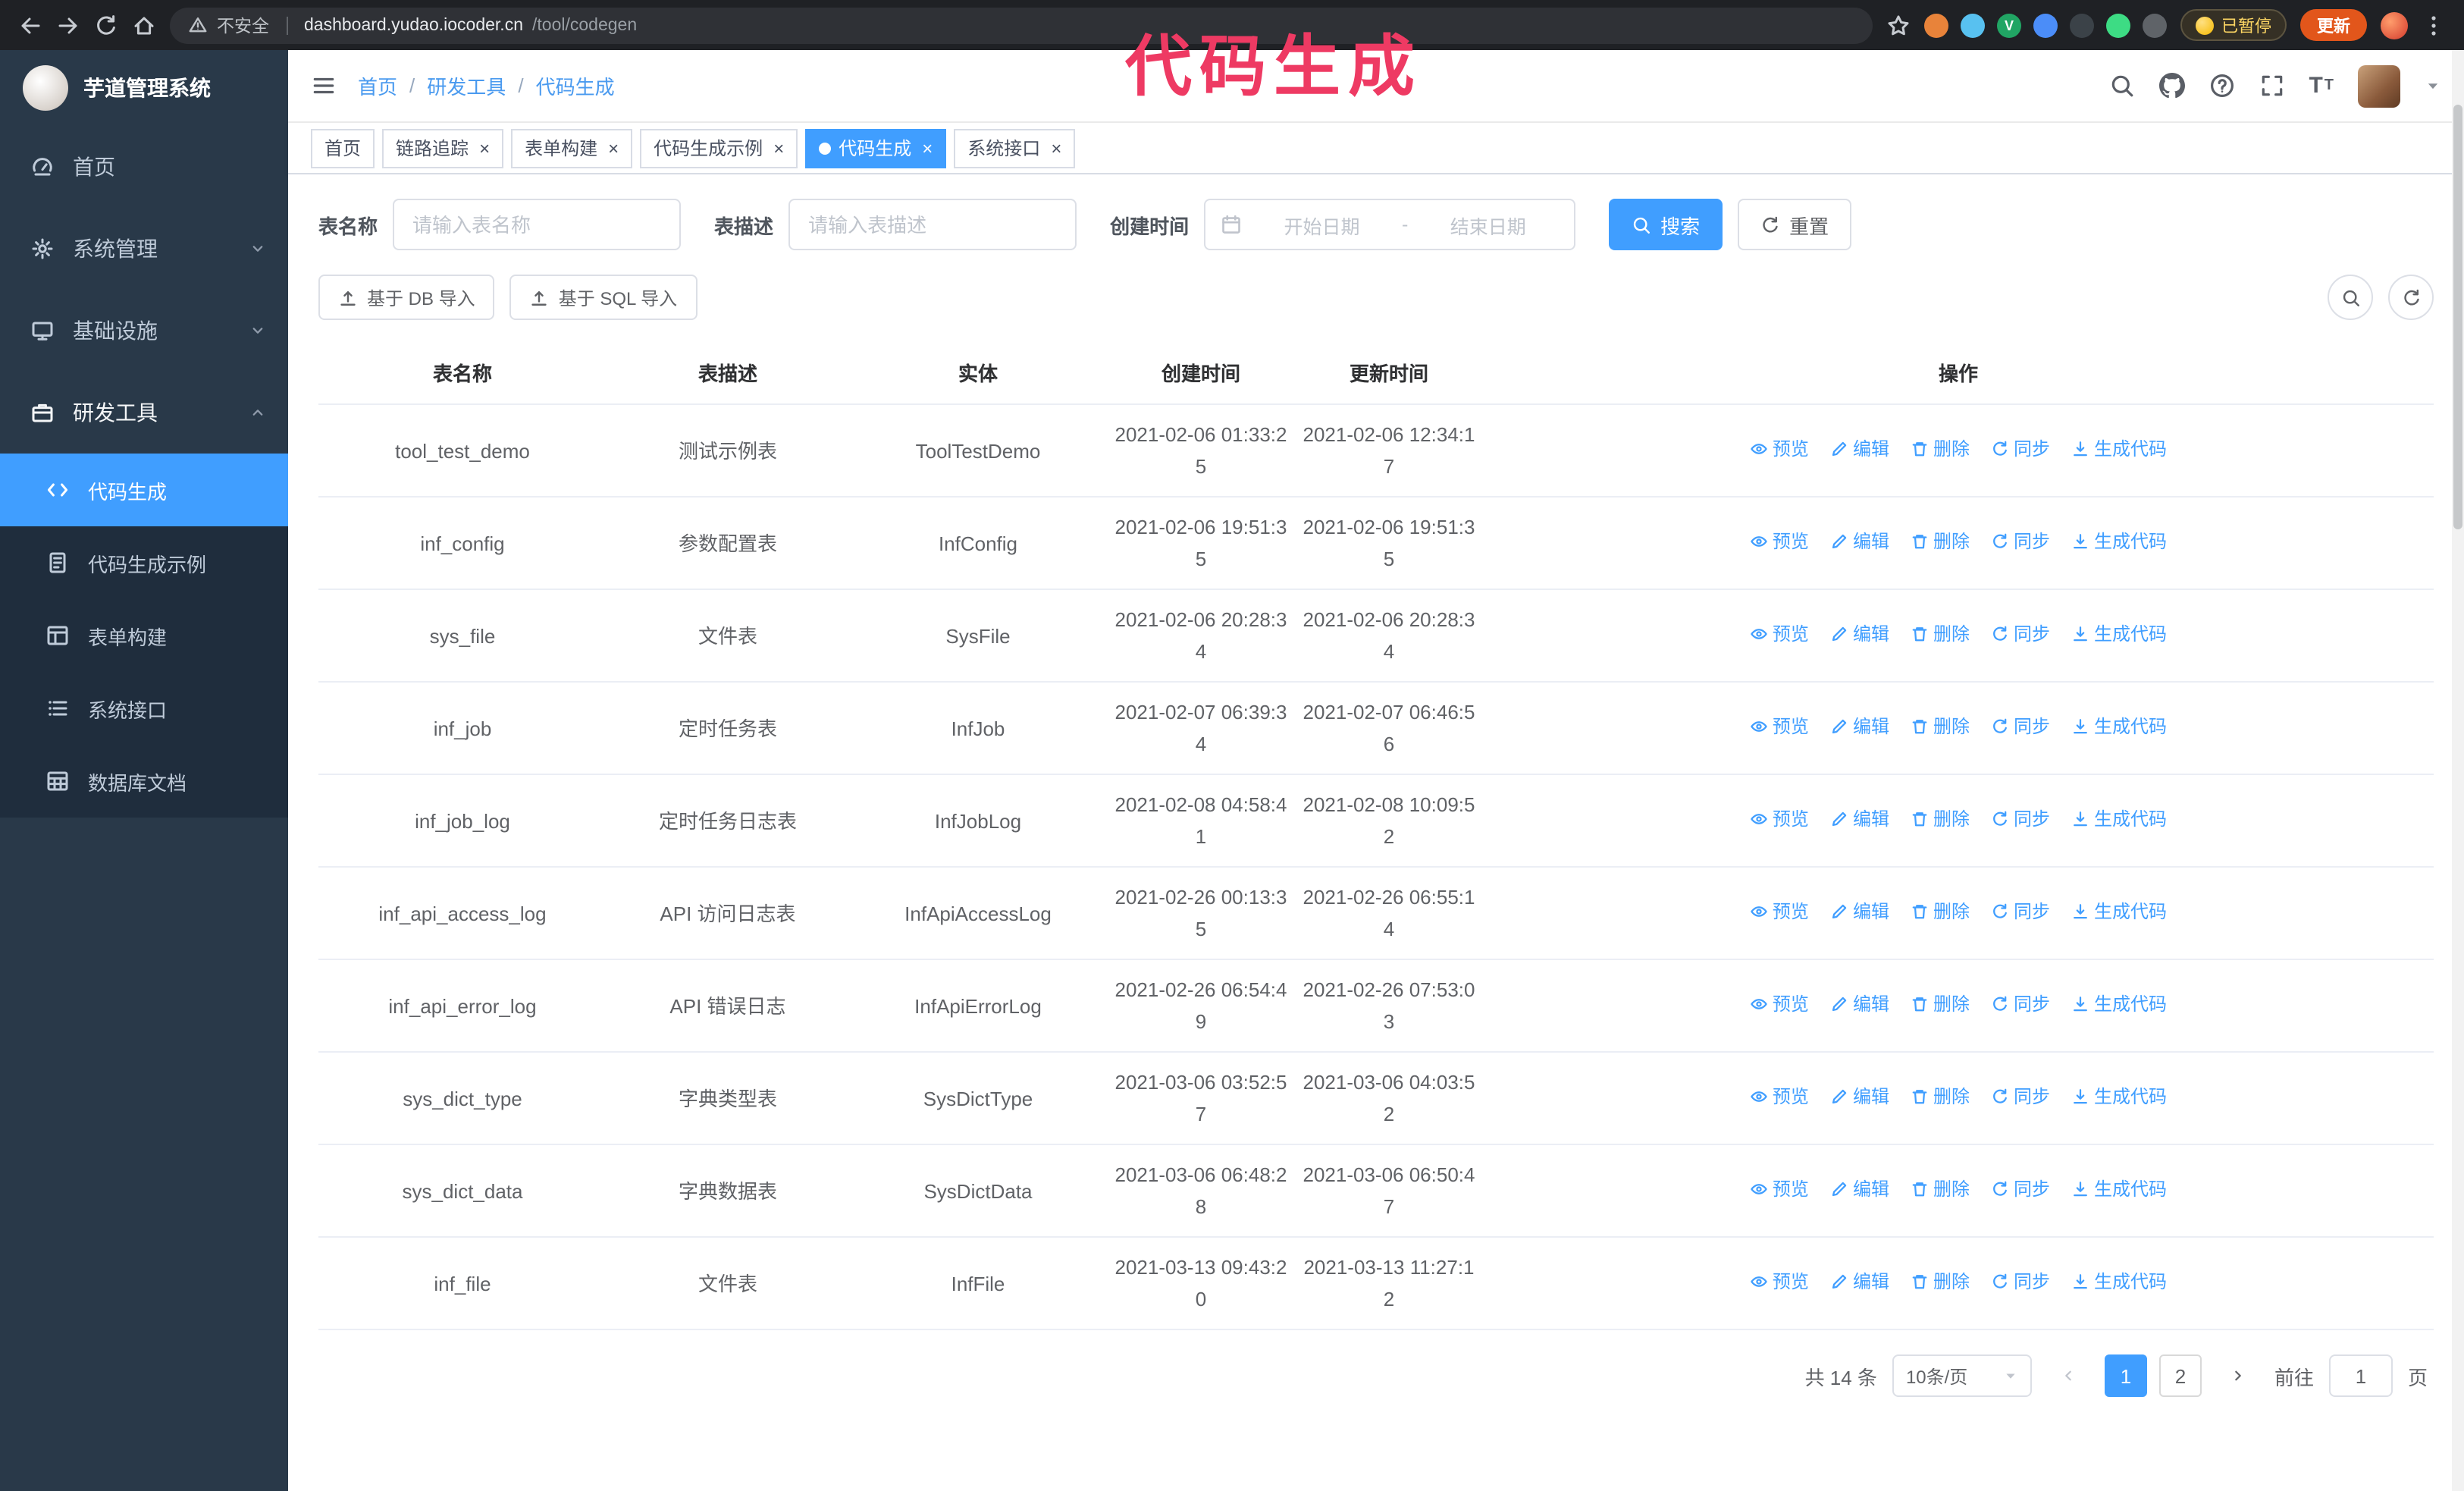 This screenshot has width=2464, height=1491. I want to click on import-sql-button: 基于 SQL 导入, so click(603, 297).